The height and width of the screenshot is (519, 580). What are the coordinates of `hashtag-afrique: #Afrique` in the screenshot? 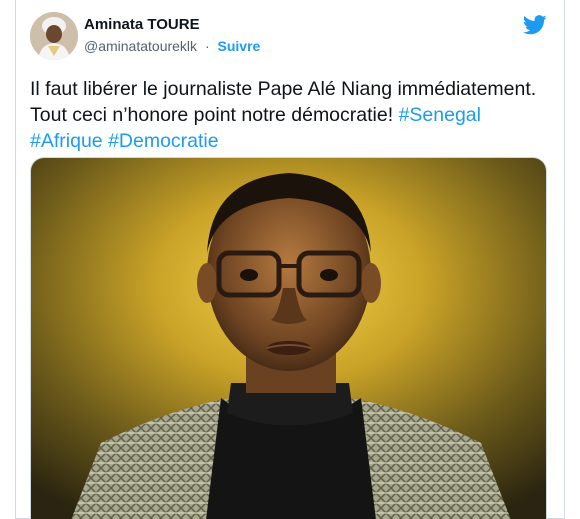 It's located at (66, 141).